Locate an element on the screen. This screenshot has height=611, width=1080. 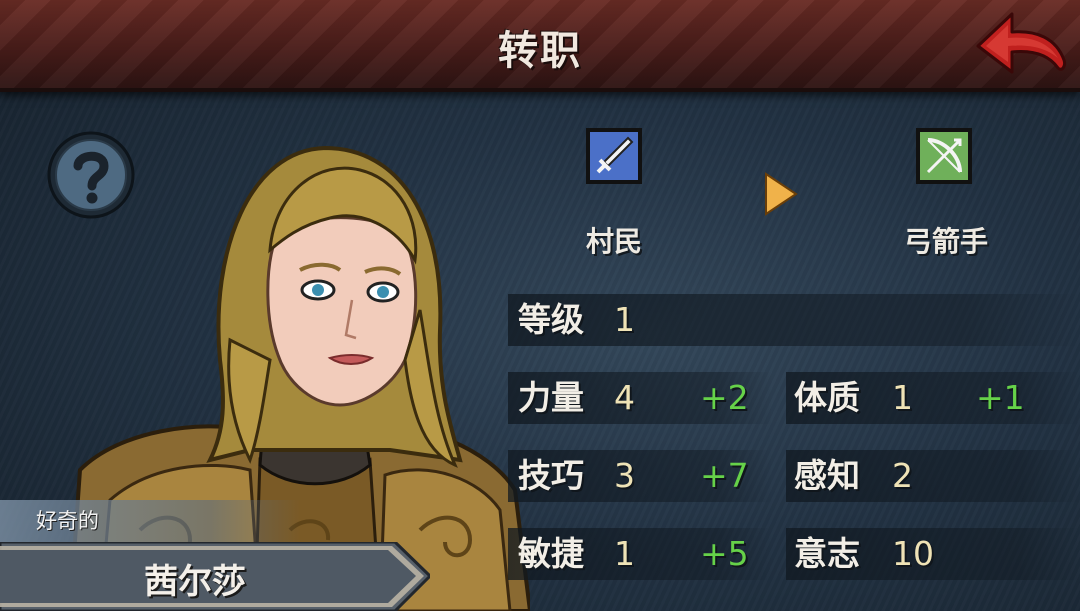
stat-will-label: 意志 is located at coordinates (827, 553).